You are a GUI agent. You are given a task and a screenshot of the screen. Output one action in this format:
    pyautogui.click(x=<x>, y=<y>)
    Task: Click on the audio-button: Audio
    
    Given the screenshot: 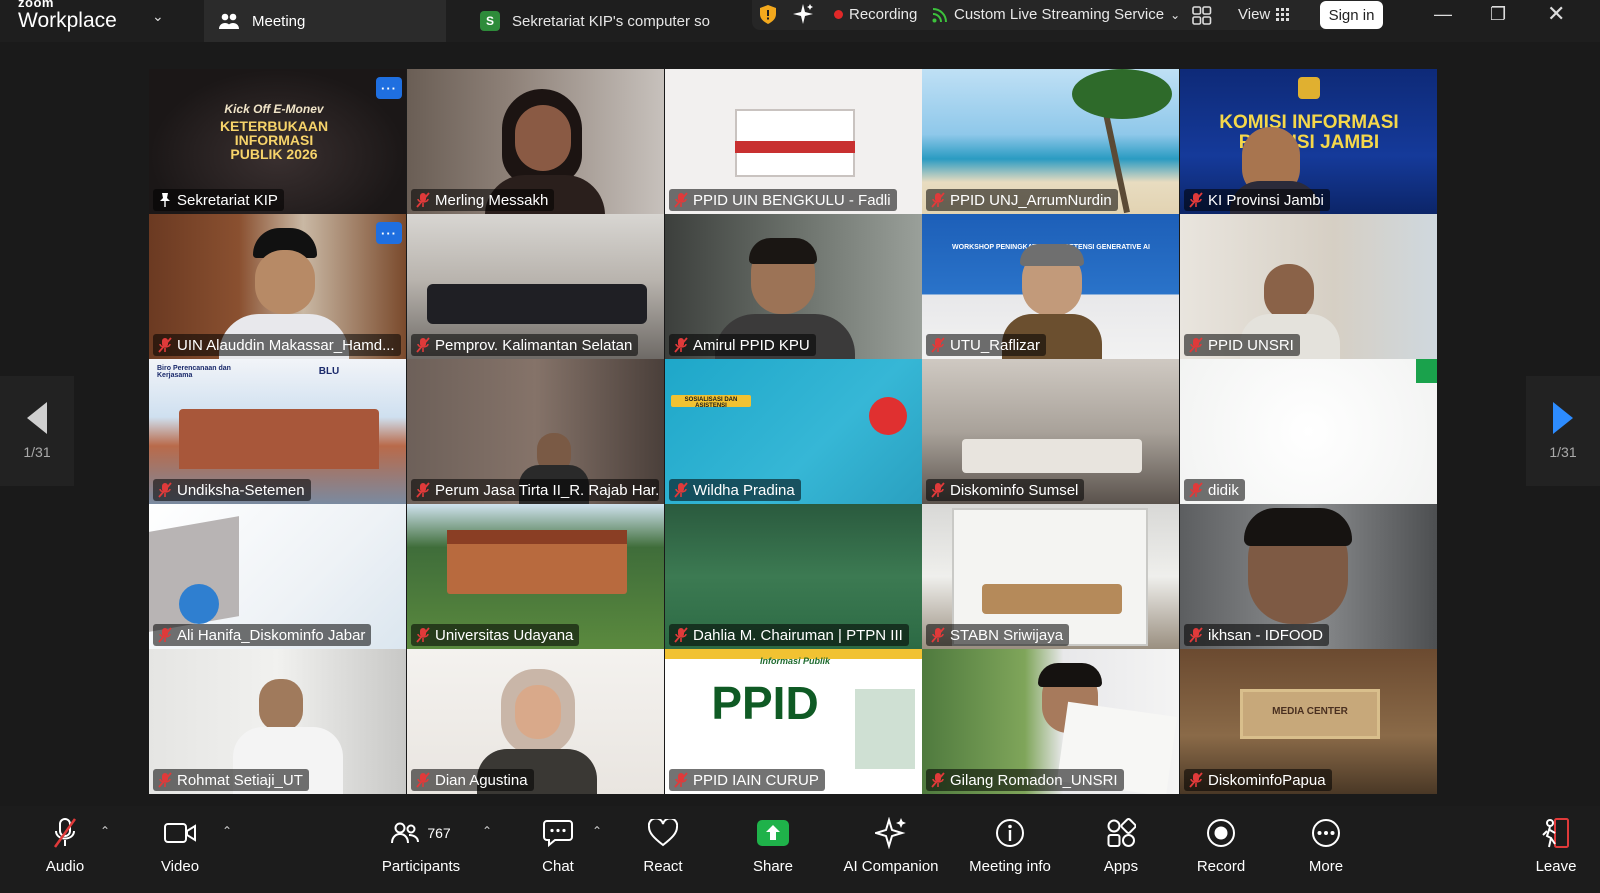 What is the action you would take?
    pyautogui.click(x=65, y=845)
    